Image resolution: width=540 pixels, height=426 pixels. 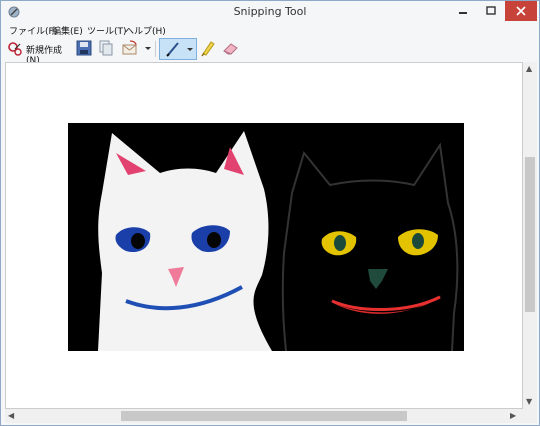 I want to click on highlighter-button, so click(x=207, y=49).